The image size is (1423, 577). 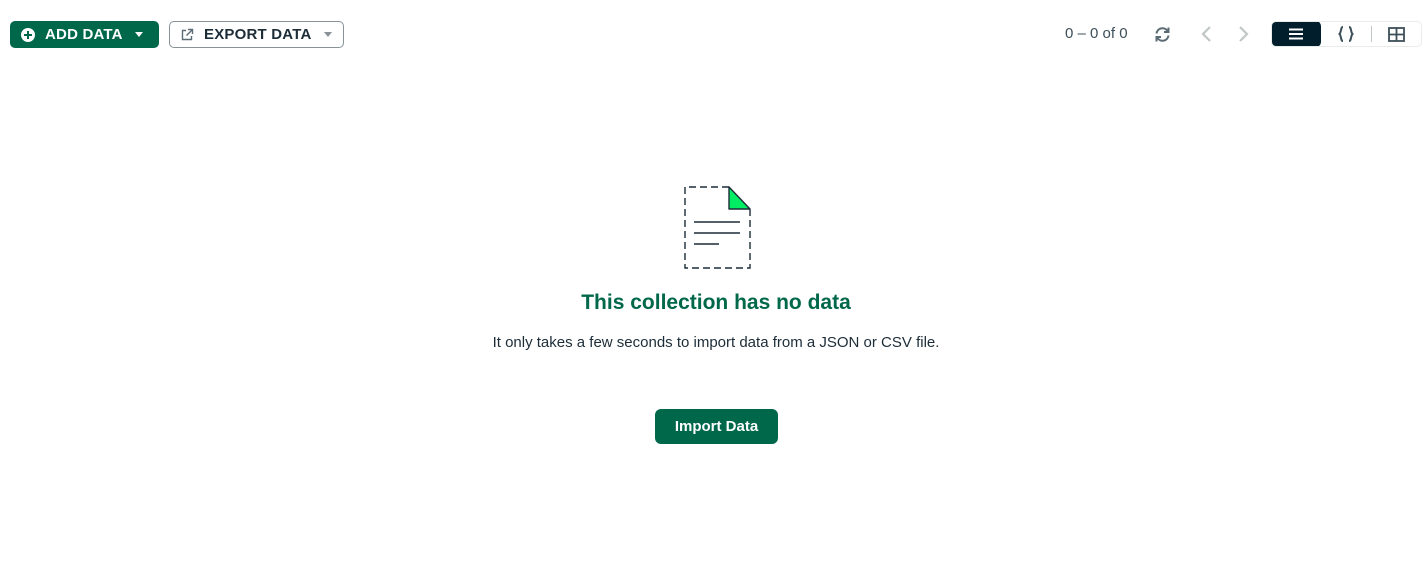 I want to click on table-view-icon, so click(x=1396, y=34).